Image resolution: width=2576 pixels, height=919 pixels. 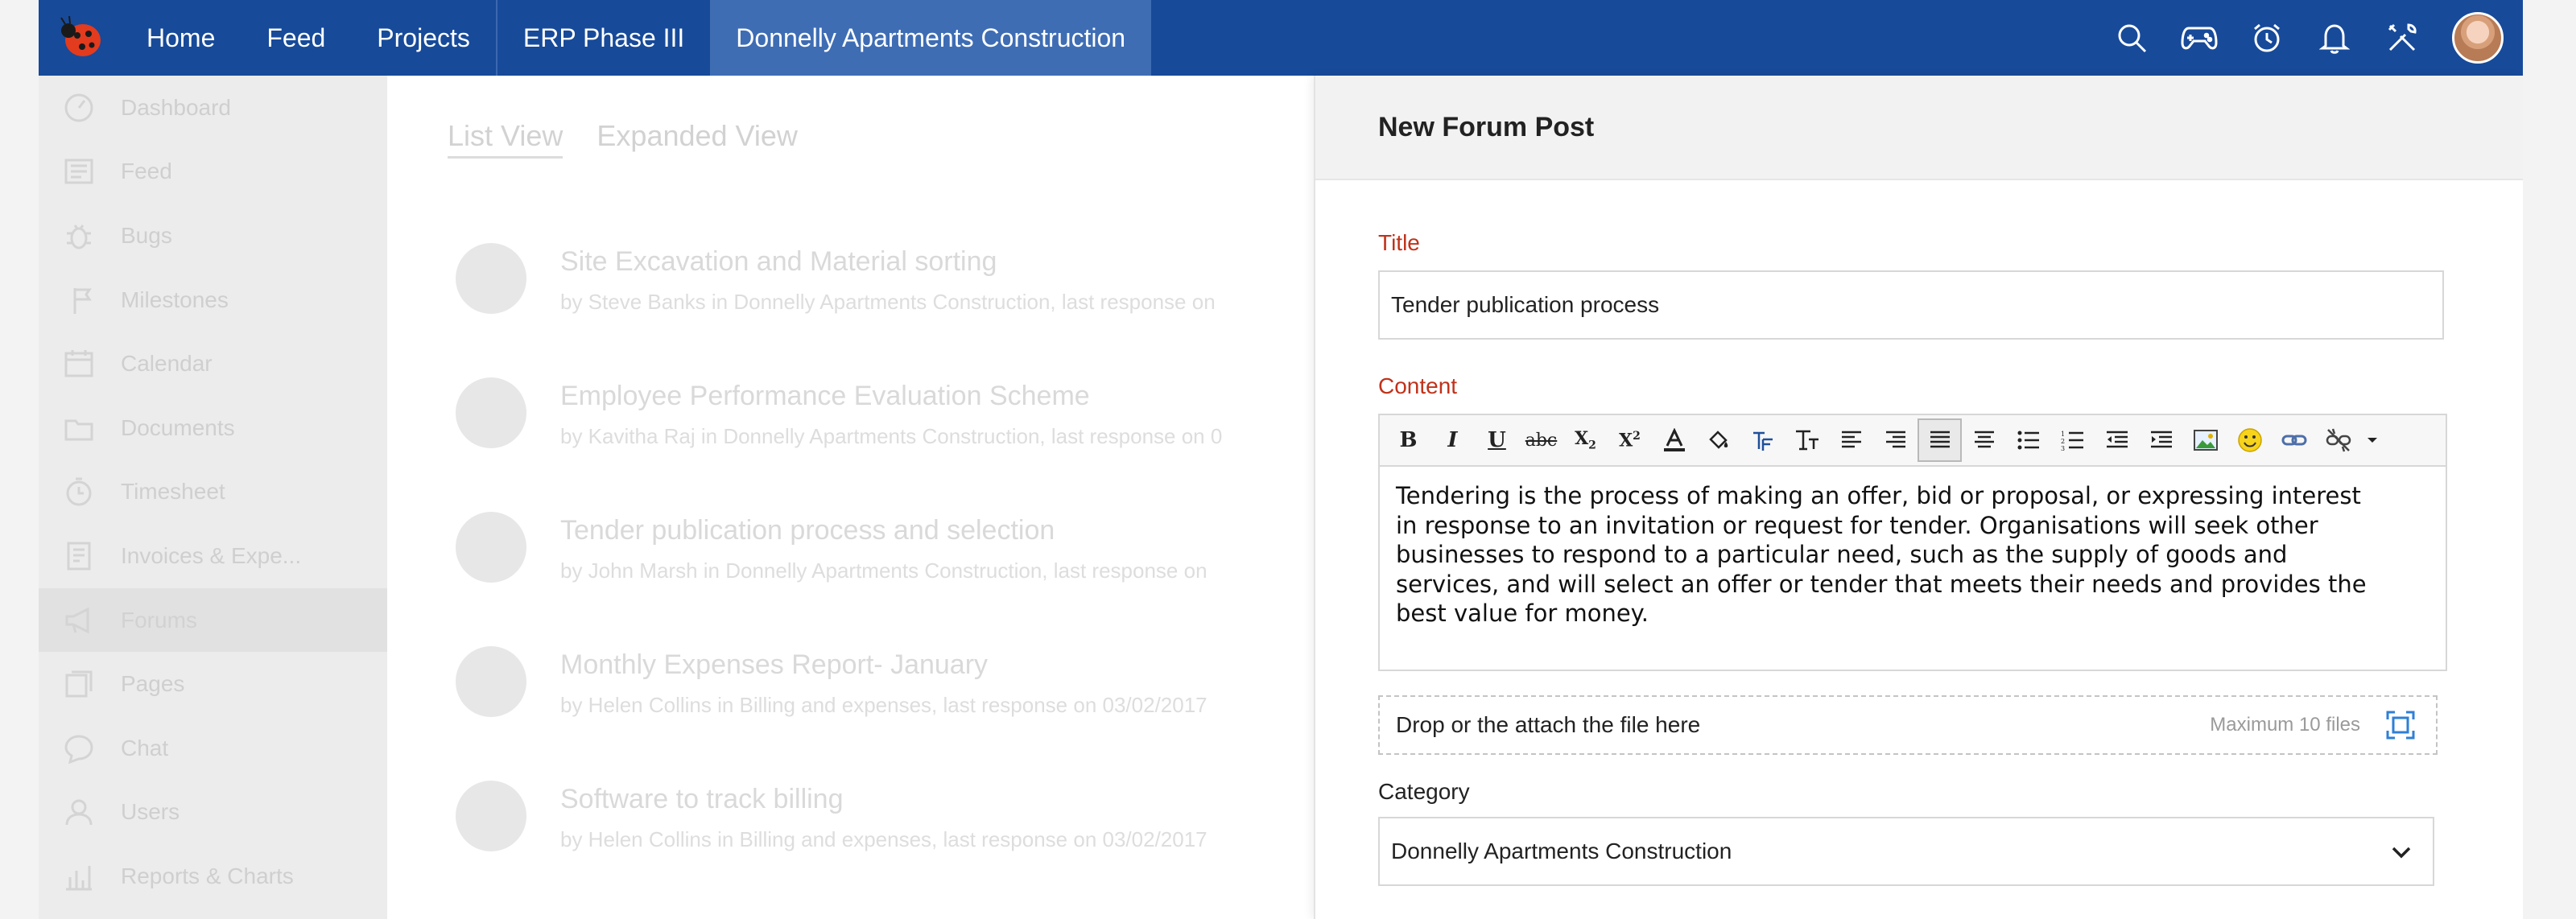 I want to click on category-select-value: Donnelly Apartments Construction, so click(x=1561, y=851).